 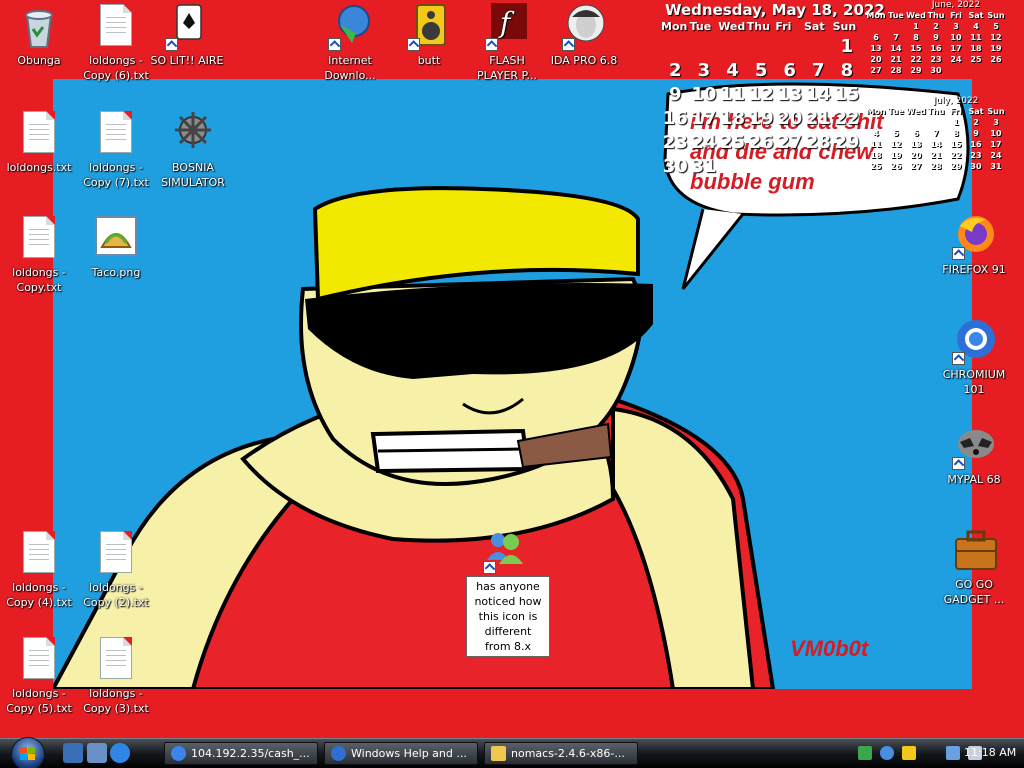 What do you see at coordinates (996, 166) in the screenshot?
I see `calendar-day: 31` at bounding box center [996, 166].